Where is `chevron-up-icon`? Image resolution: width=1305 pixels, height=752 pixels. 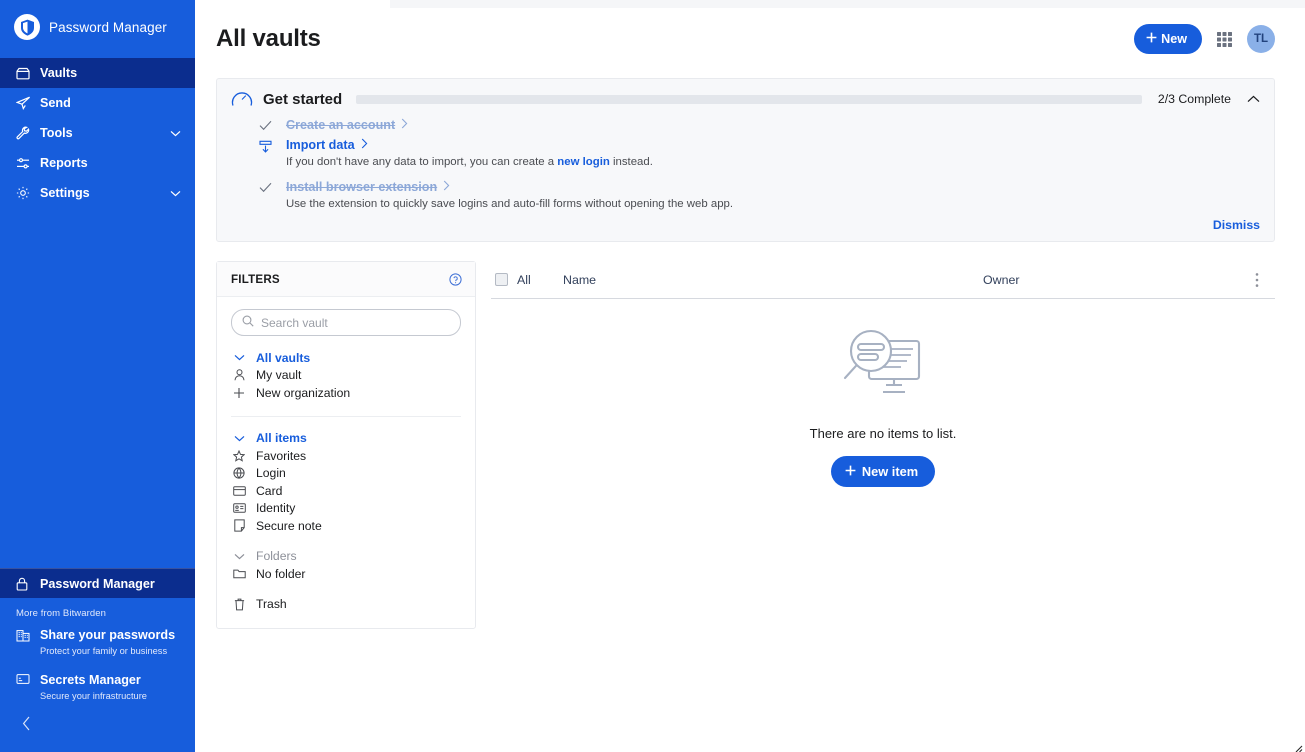 chevron-up-icon is located at coordinates (1250, 99).